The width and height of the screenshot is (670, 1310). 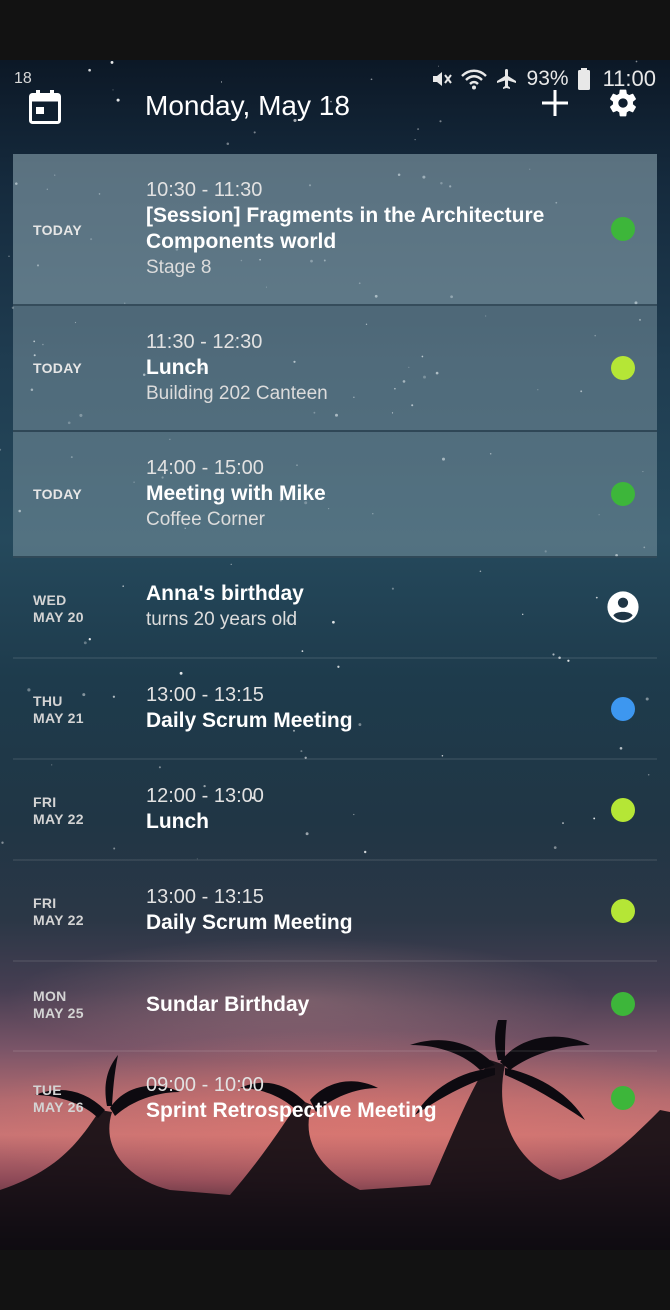 What do you see at coordinates (228, 1004) in the screenshot?
I see `event-title: Sundar Birthday` at bounding box center [228, 1004].